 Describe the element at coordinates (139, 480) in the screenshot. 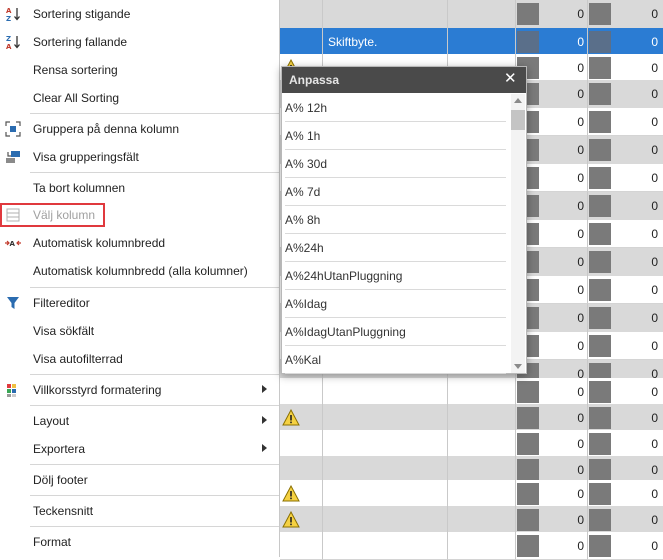

I see `menu-item-hide-footer: Dölj footer` at that location.